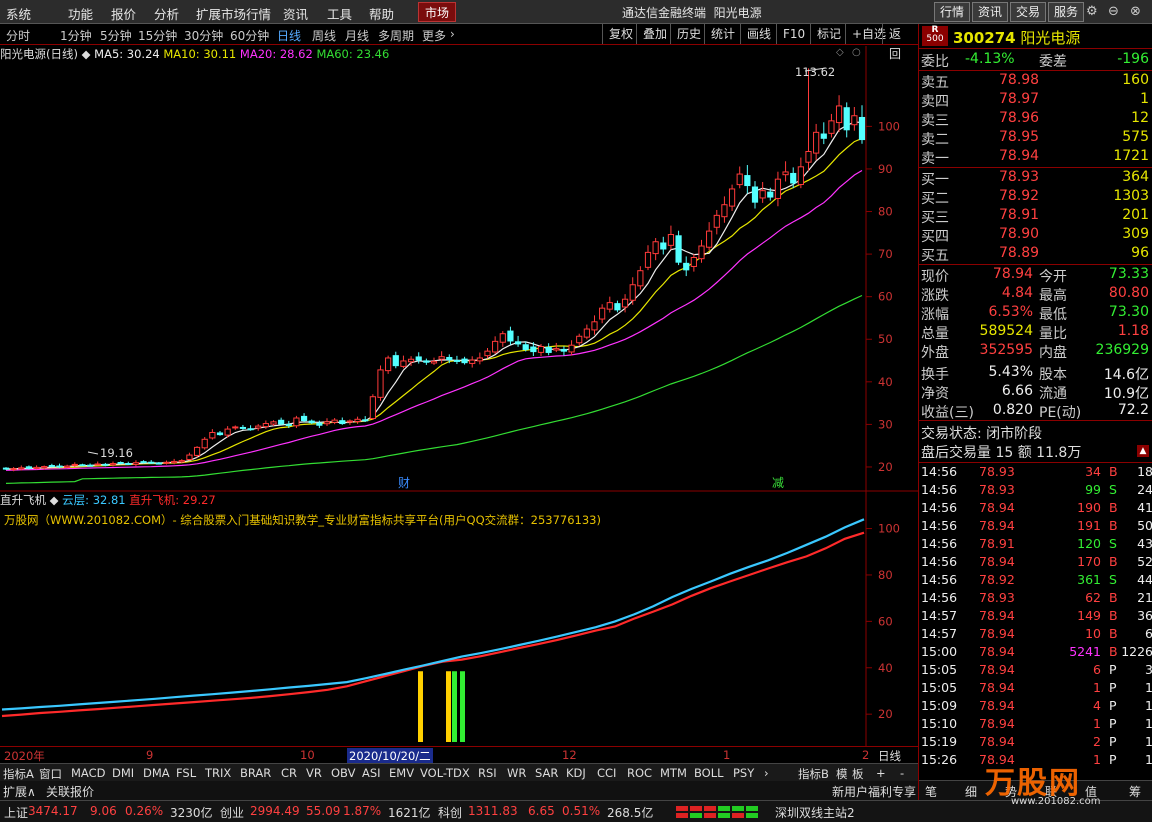  Describe the element at coordinates (343, 773) in the screenshot. I see `tab-obv: OBV` at that location.